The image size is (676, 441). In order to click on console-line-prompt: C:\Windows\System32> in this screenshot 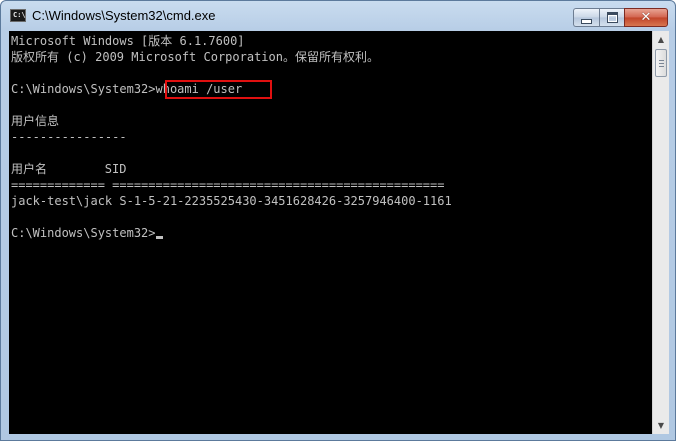, I will do `click(87, 233)`.